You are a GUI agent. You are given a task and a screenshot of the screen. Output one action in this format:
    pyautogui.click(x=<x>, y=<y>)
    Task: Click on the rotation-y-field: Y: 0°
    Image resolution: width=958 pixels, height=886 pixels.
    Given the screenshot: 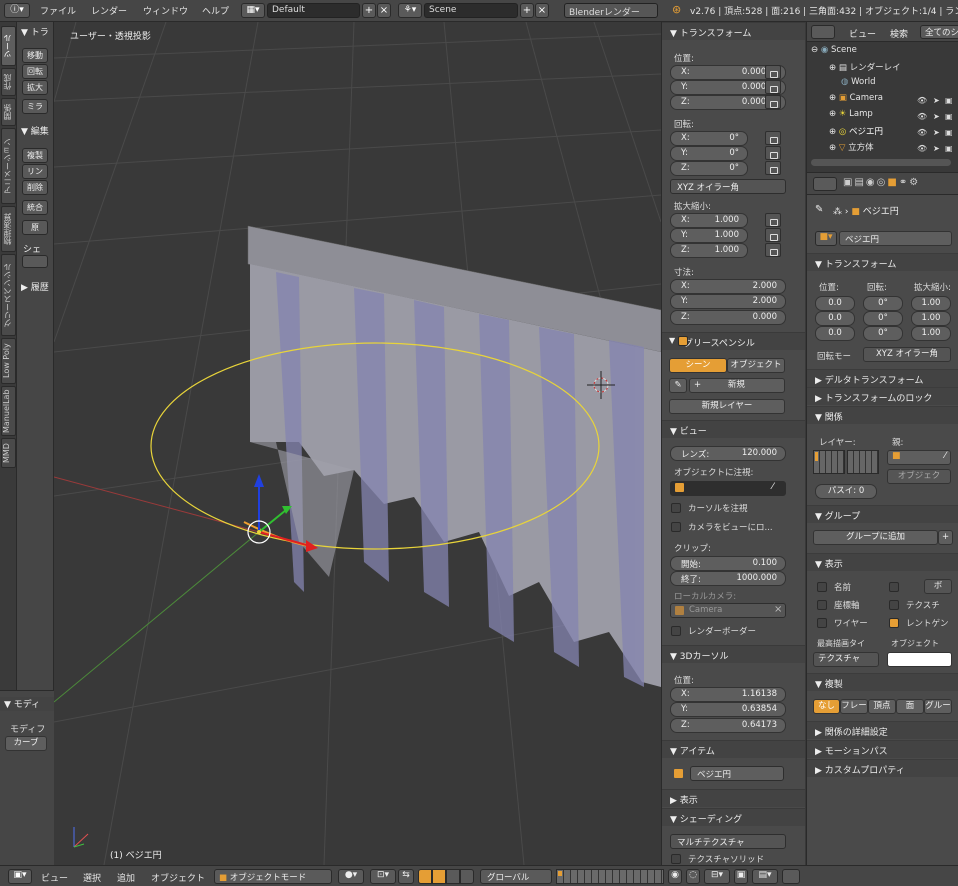 What is the action you would take?
    pyautogui.click(x=709, y=153)
    